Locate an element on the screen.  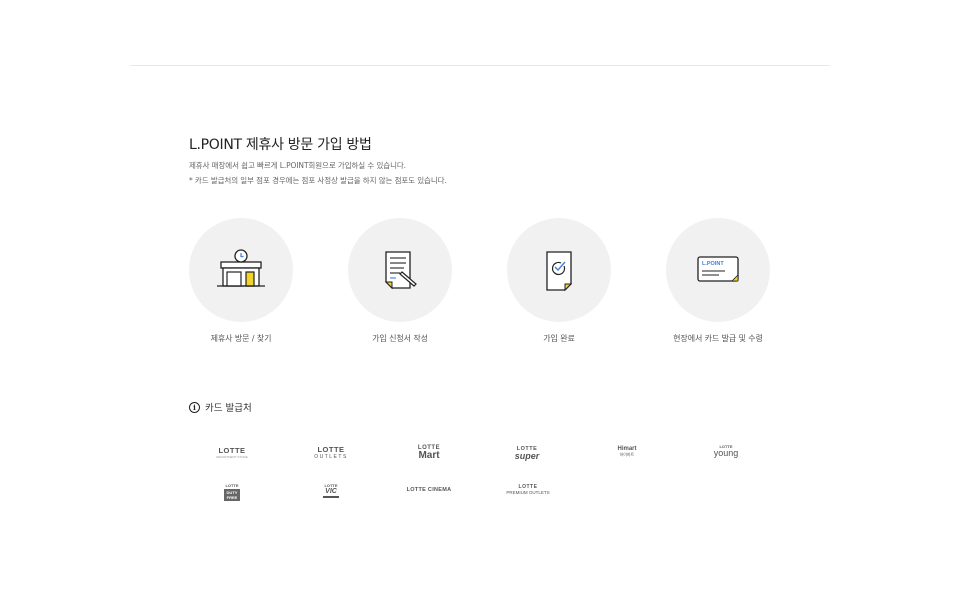
step-circle: L.POINT is located at coordinates (718, 270).